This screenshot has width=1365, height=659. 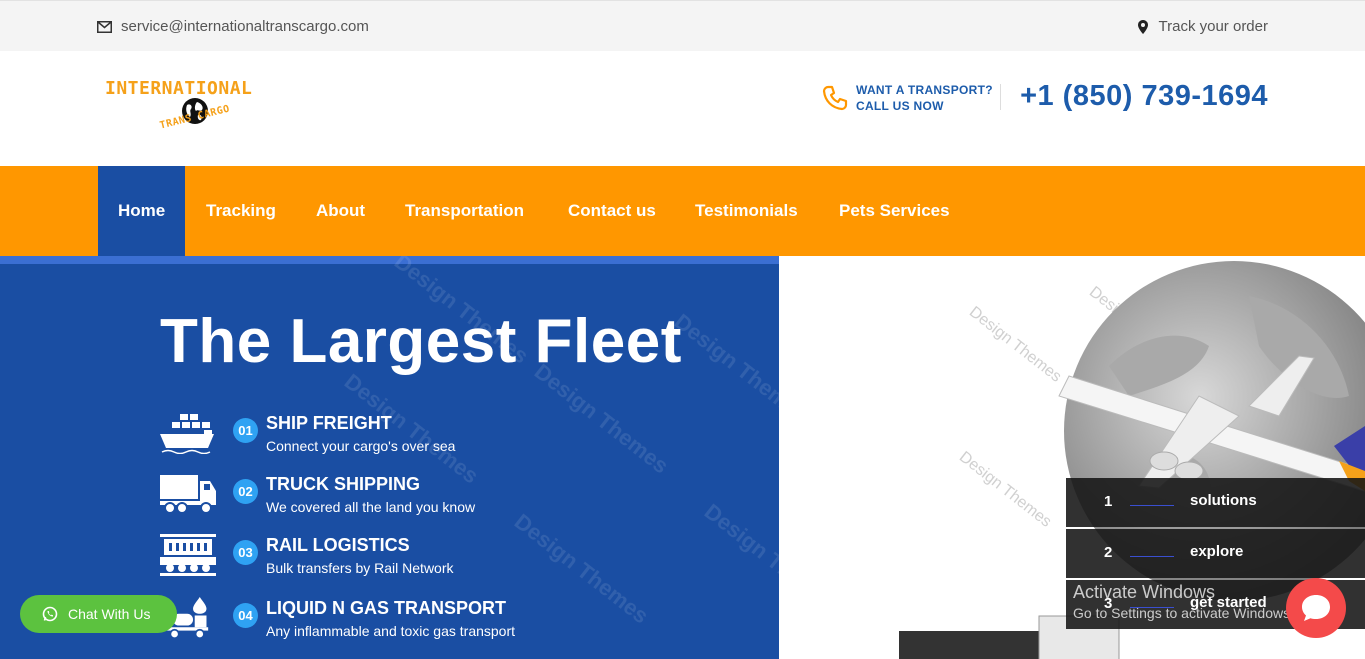 I want to click on site-logo: INTERNATIONAL TRANS CARGO, so click(x=196, y=109).